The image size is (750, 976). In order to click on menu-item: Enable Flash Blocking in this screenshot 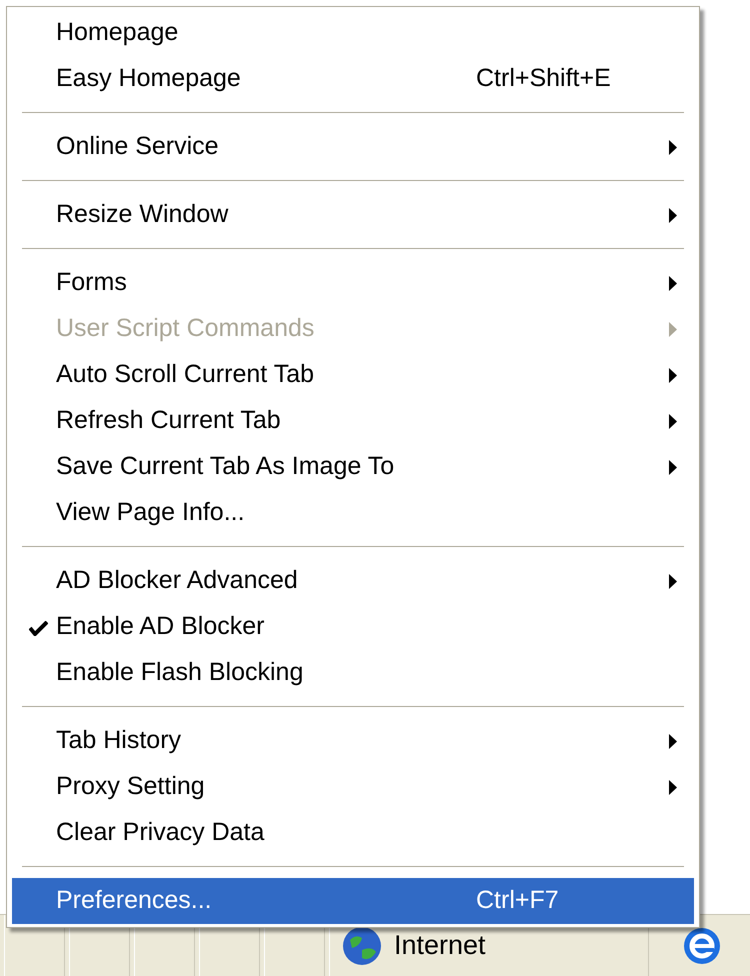, I will do `click(353, 673)`.